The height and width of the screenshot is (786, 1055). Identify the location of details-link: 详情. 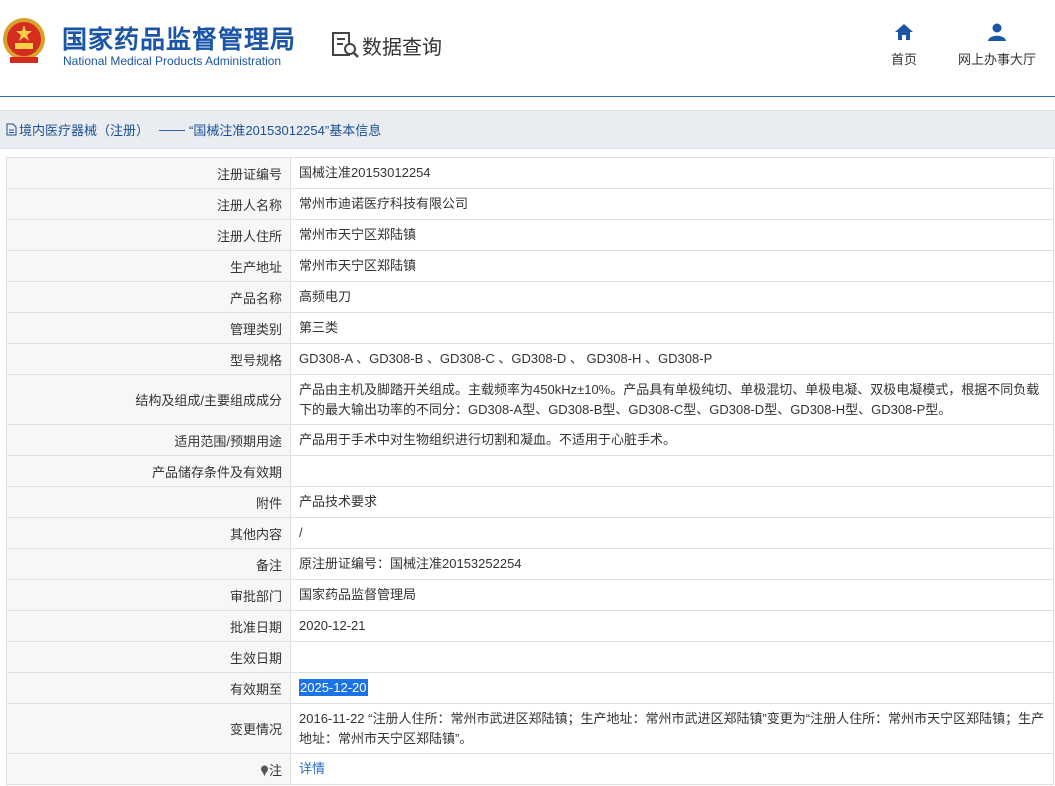
(312, 768).